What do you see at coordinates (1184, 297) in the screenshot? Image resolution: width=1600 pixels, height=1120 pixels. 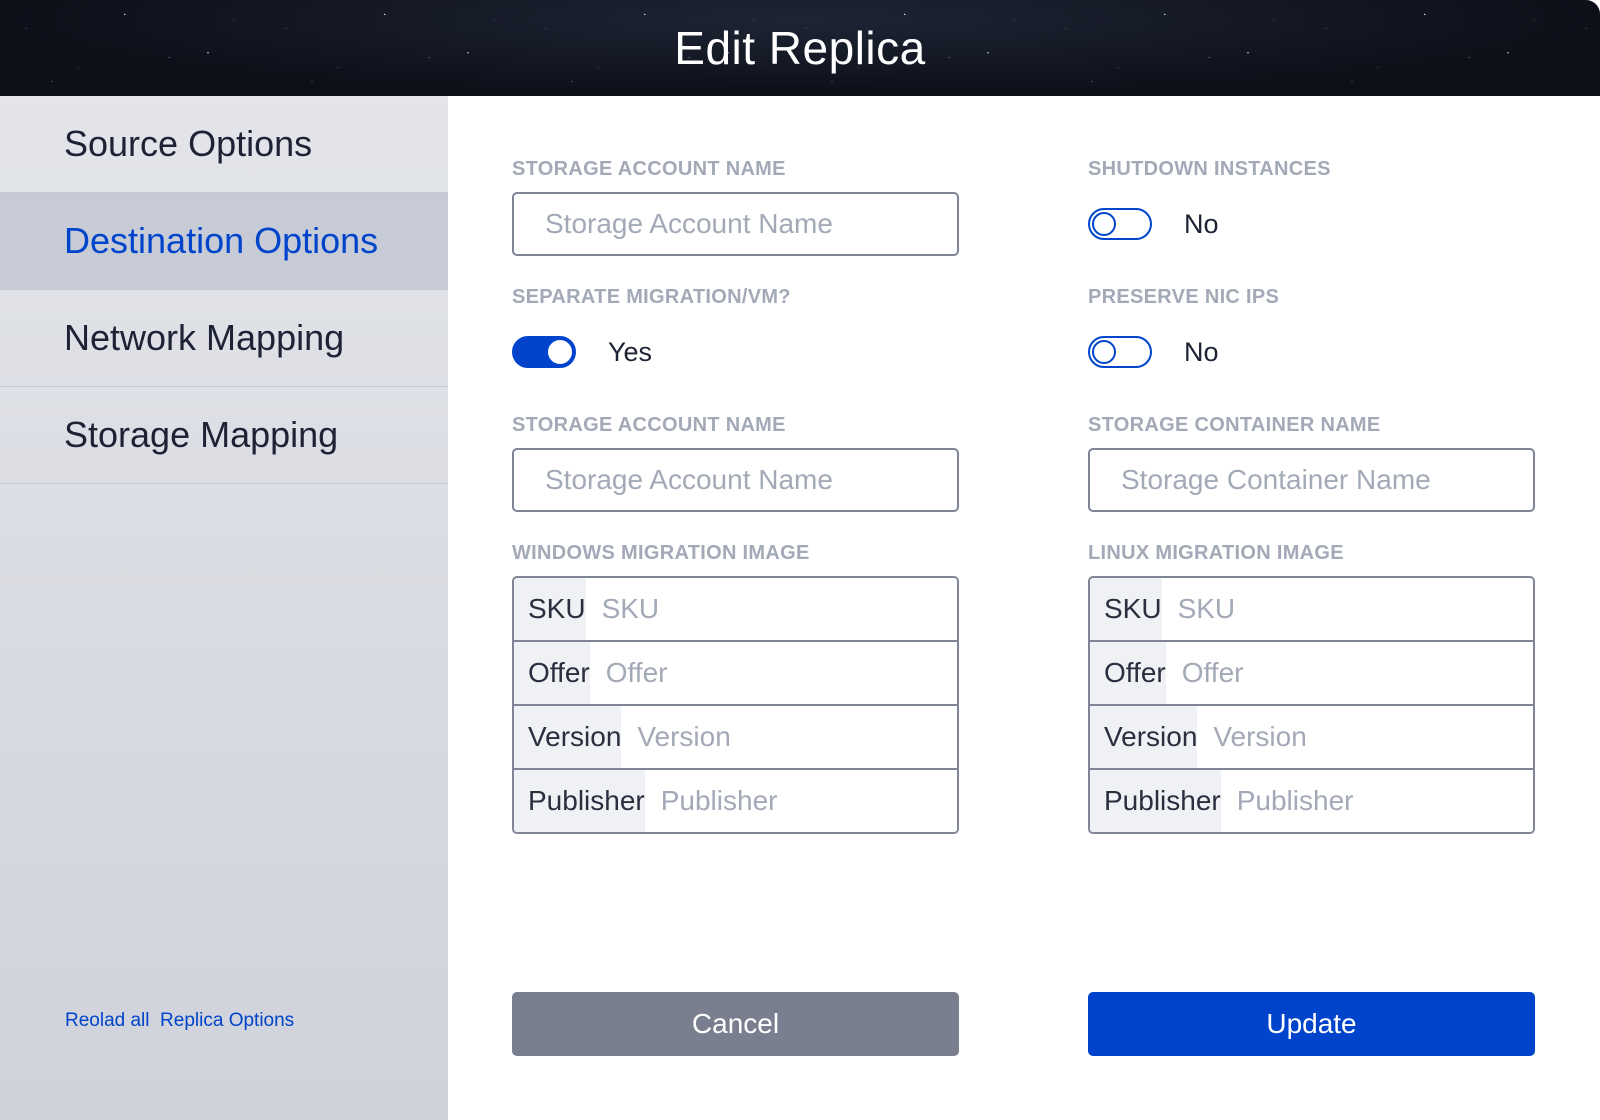 I see `preserve-nic-ips-label: PRESERVE NIC IPS` at bounding box center [1184, 297].